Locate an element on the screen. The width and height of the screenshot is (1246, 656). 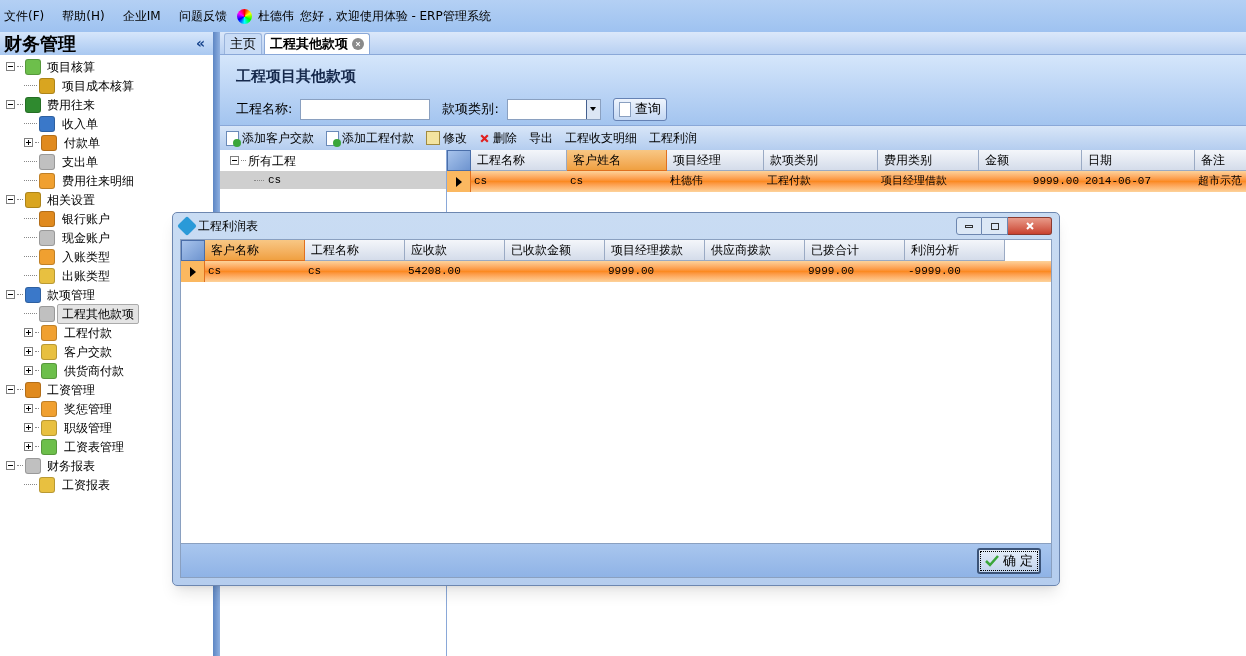
minimize-button is located at coordinates (969, 226).